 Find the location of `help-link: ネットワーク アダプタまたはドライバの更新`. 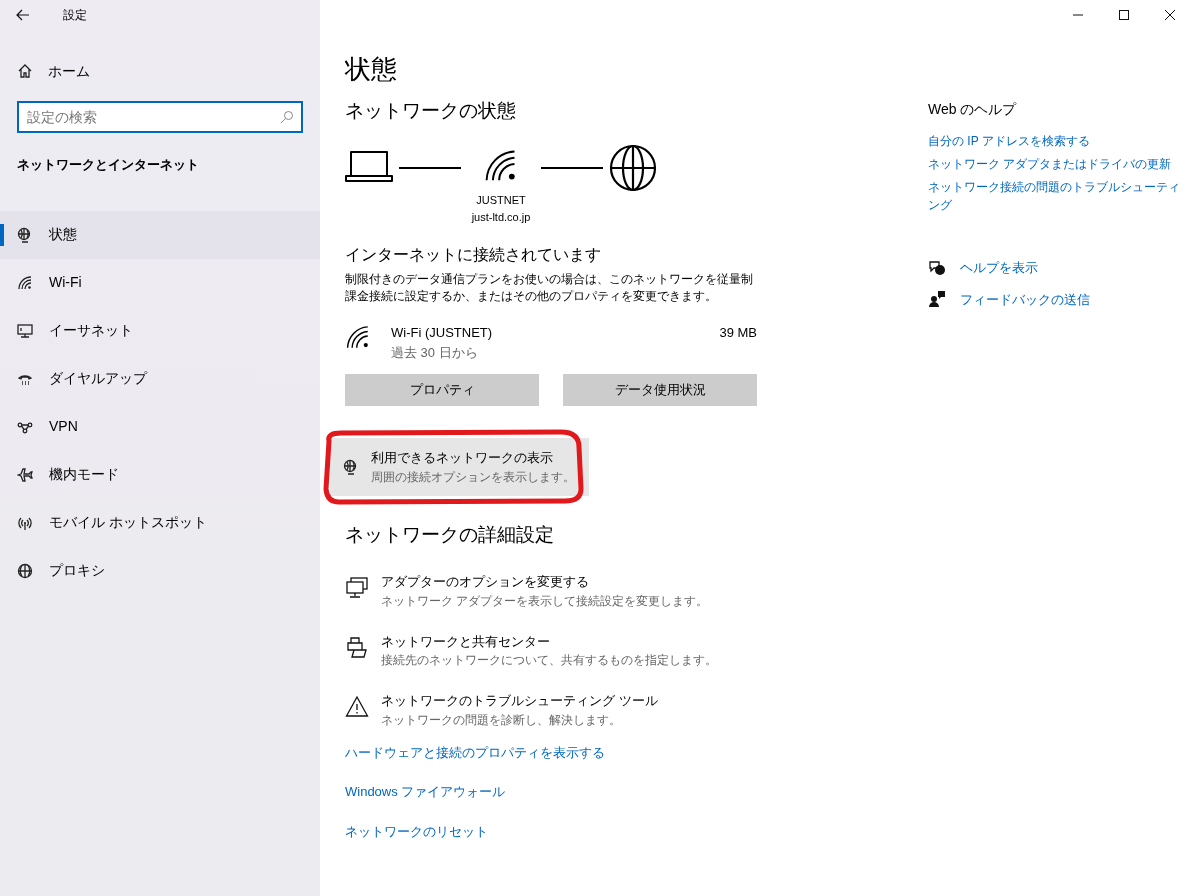

help-link: ネットワーク アダプタまたはドライバの更新 is located at coordinates (1056, 164).